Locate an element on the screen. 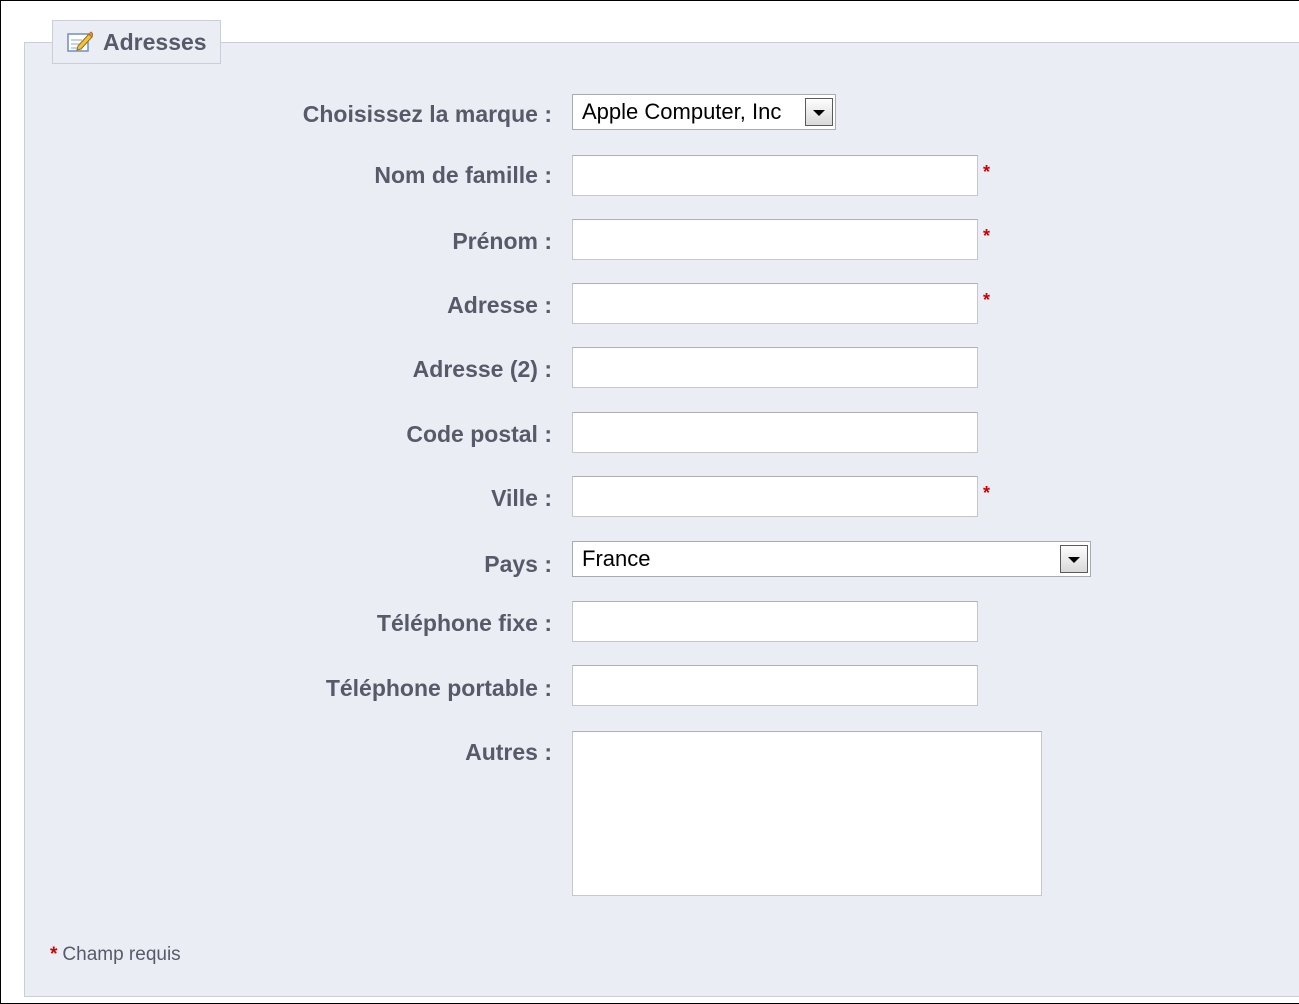  brand-select: Apple Computer, Inc is located at coordinates (704, 112).